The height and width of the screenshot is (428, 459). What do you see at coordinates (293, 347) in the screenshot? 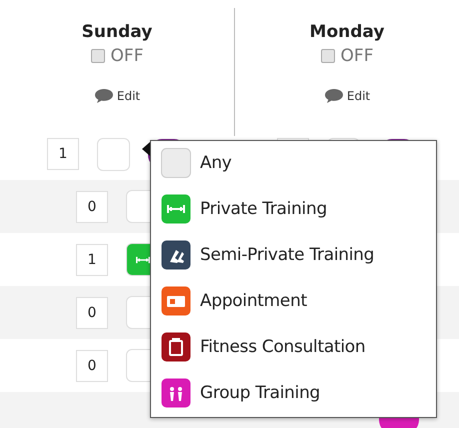
I see `type-menu-item: Fitness Consultation` at bounding box center [293, 347].